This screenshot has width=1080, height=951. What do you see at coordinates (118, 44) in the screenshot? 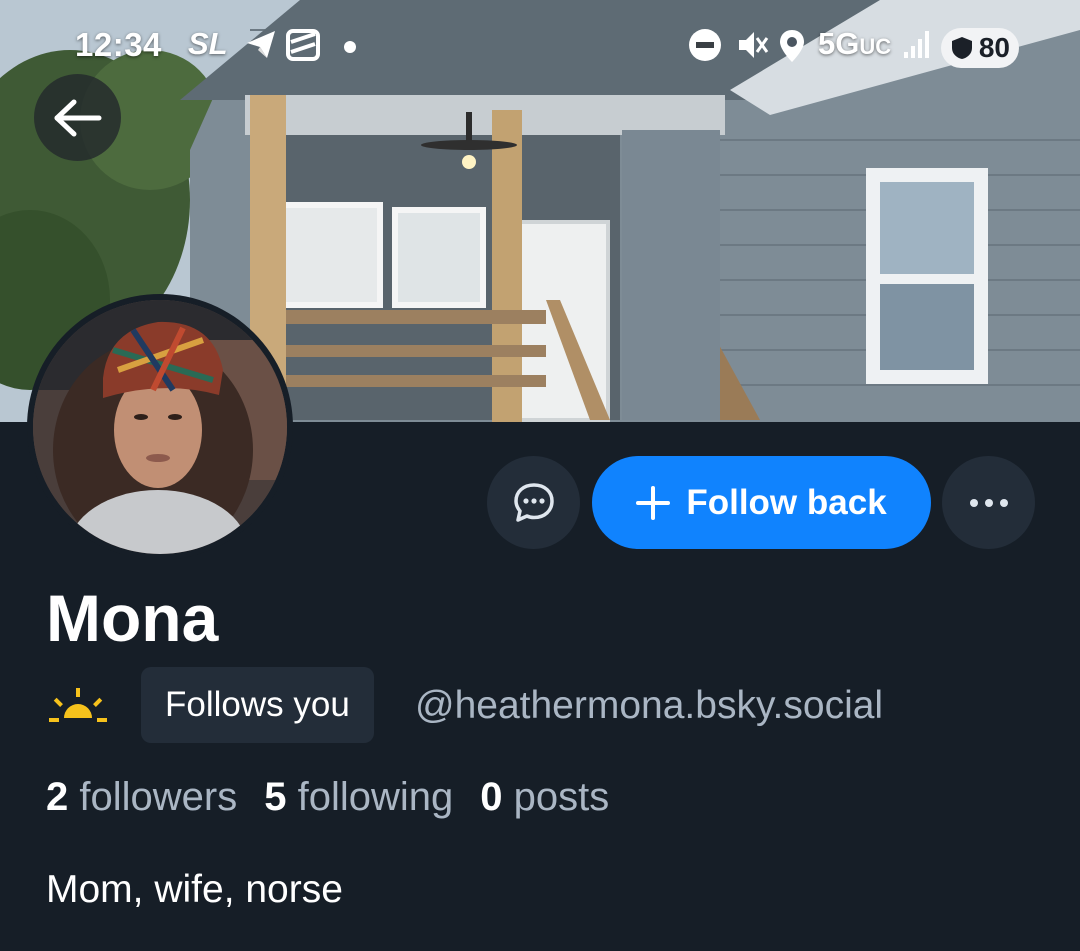
I see `status-time: 12:34` at bounding box center [118, 44].